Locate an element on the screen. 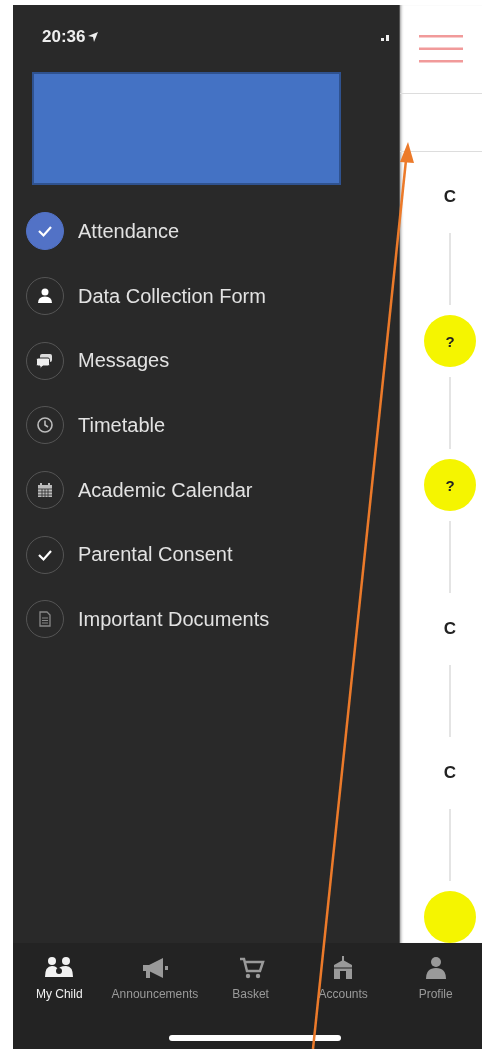 The height and width of the screenshot is (1049, 482). status-badge is located at coordinates (450, 917).